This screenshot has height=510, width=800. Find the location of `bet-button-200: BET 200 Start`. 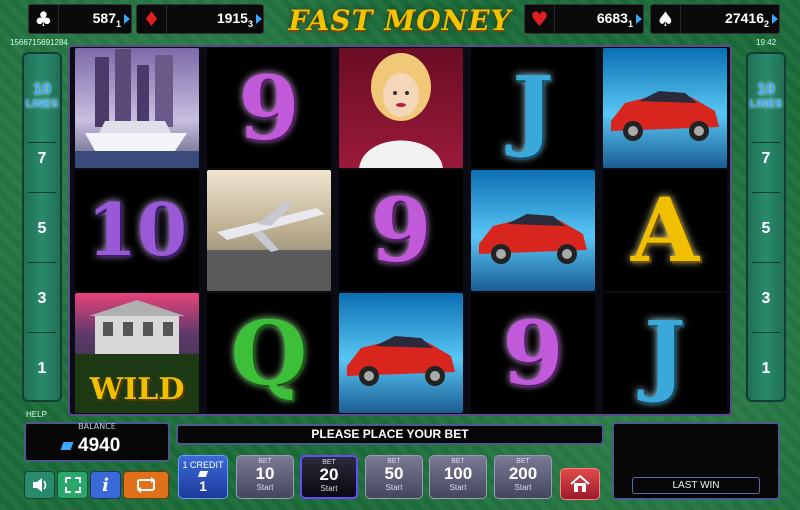

bet-button-200: BET 200 Start is located at coordinates (523, 477).